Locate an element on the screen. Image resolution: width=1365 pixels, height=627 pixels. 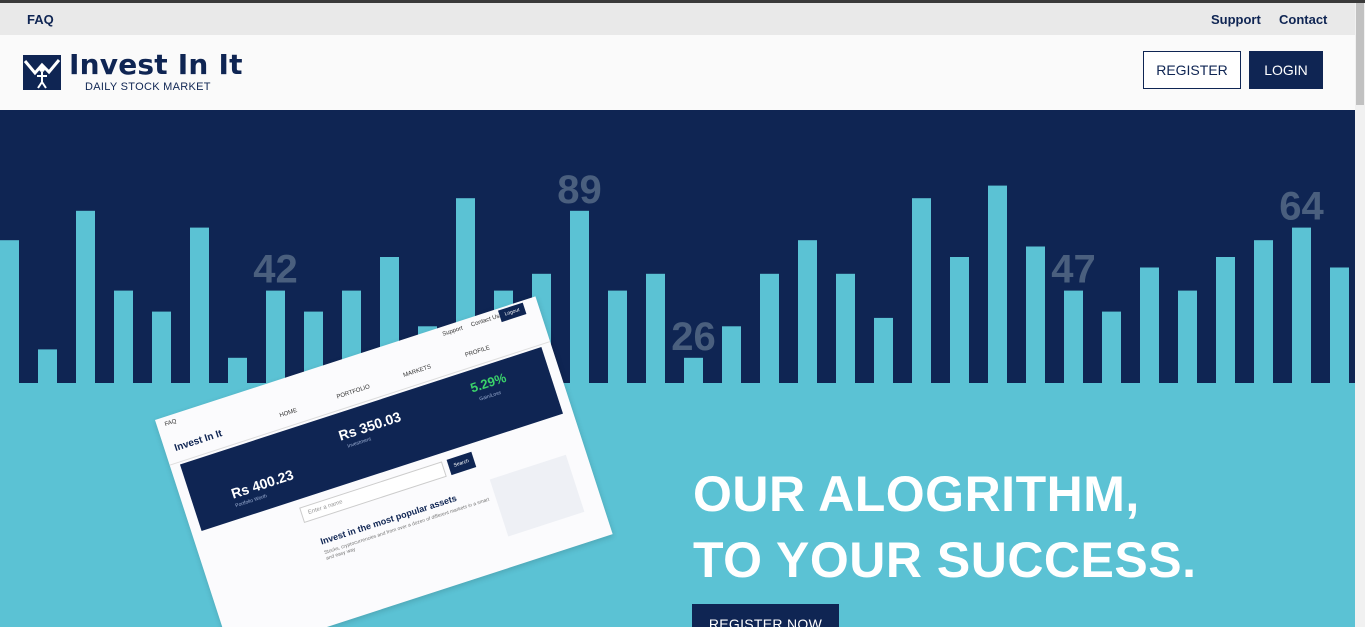
mockup-nav-profile: PROFILE is located at coordinates (477, 352).